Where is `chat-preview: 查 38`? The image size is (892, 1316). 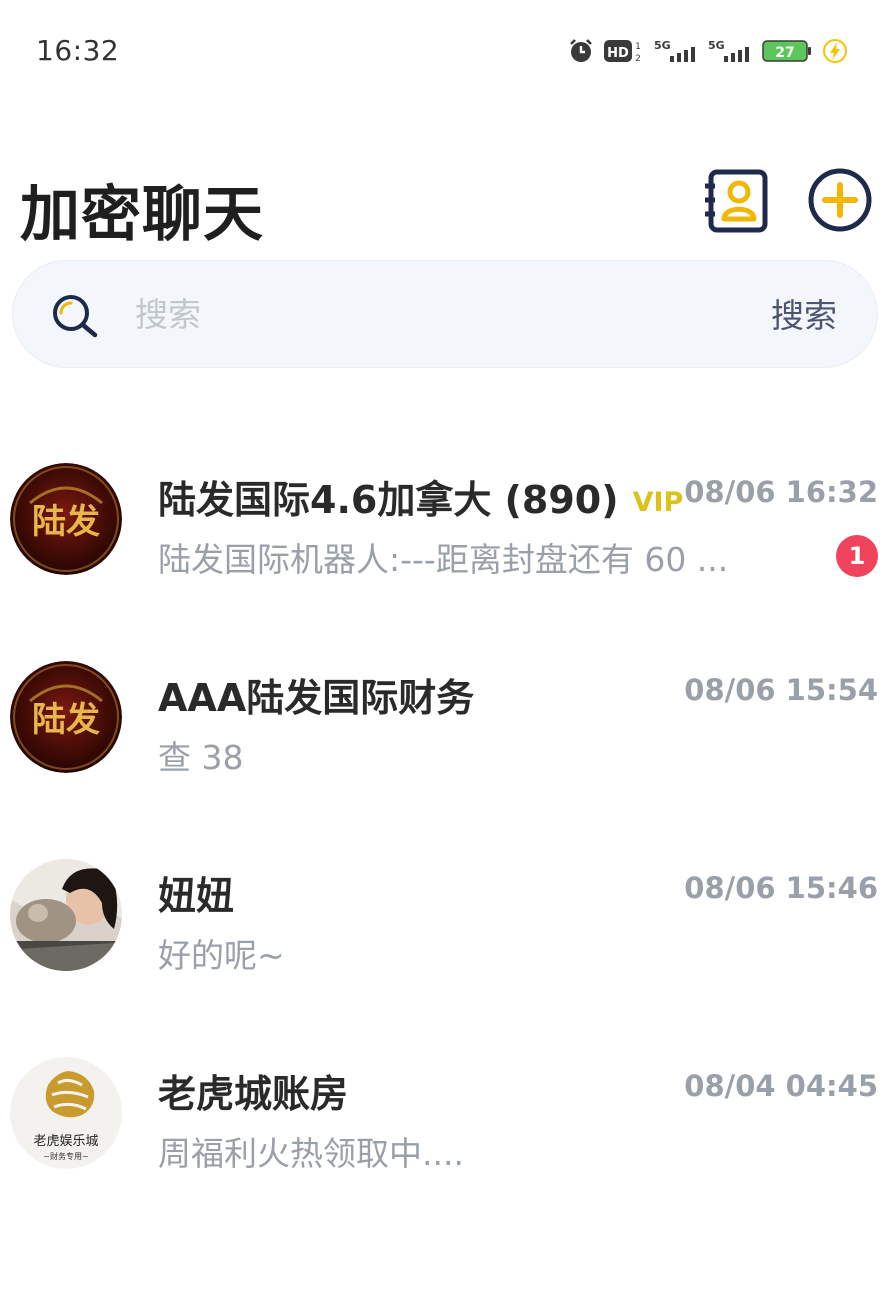 chat-preview: 查 38 is located at coordinates (201, 757).